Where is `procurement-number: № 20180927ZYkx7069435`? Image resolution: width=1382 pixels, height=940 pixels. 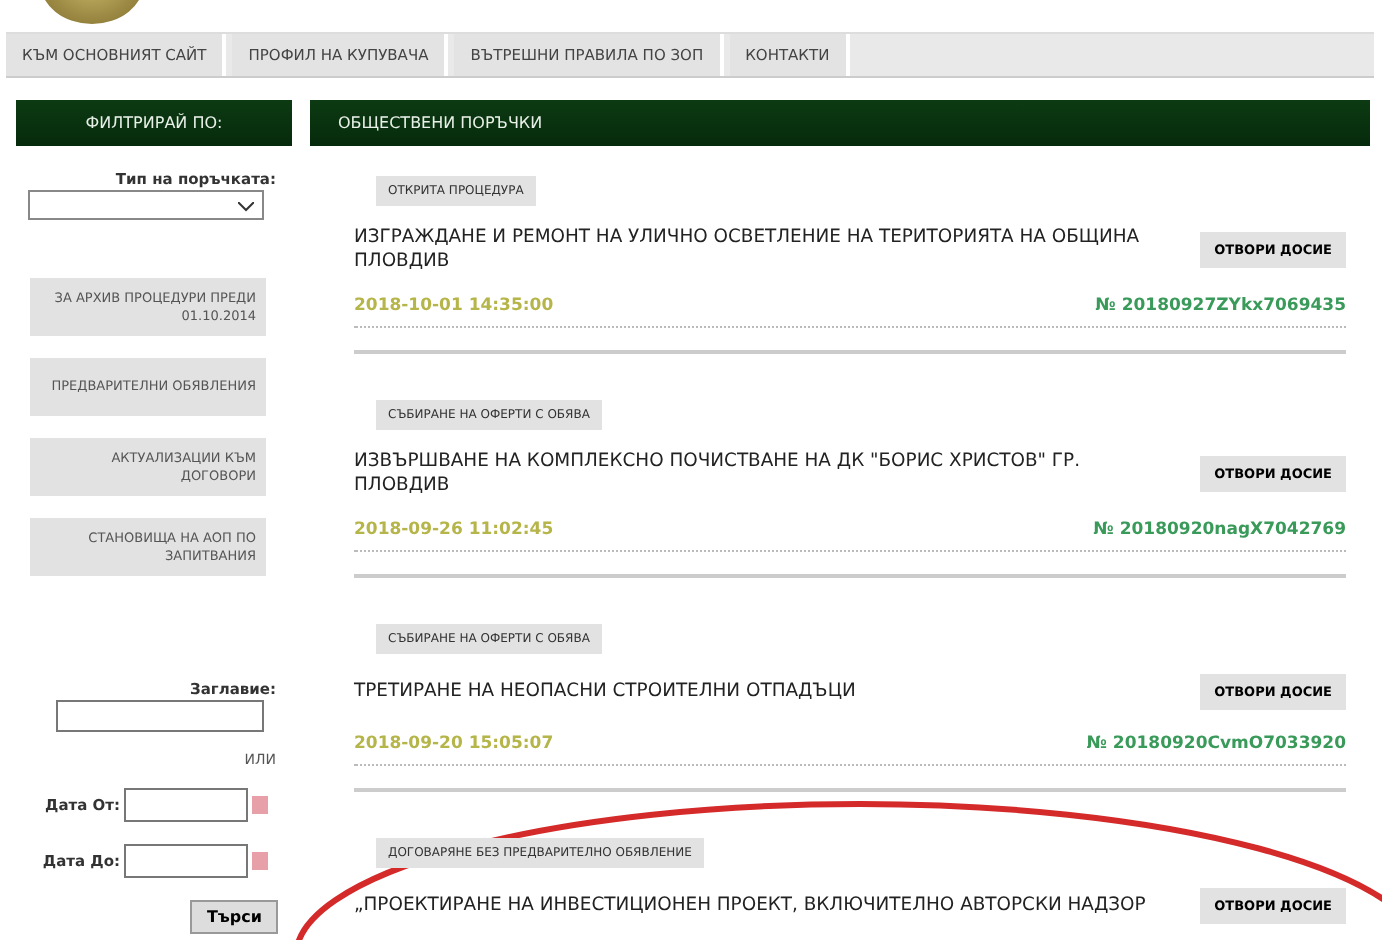
procurement-number: № 20180927ZYkx7069435 is located at coordinates (1220, 306).